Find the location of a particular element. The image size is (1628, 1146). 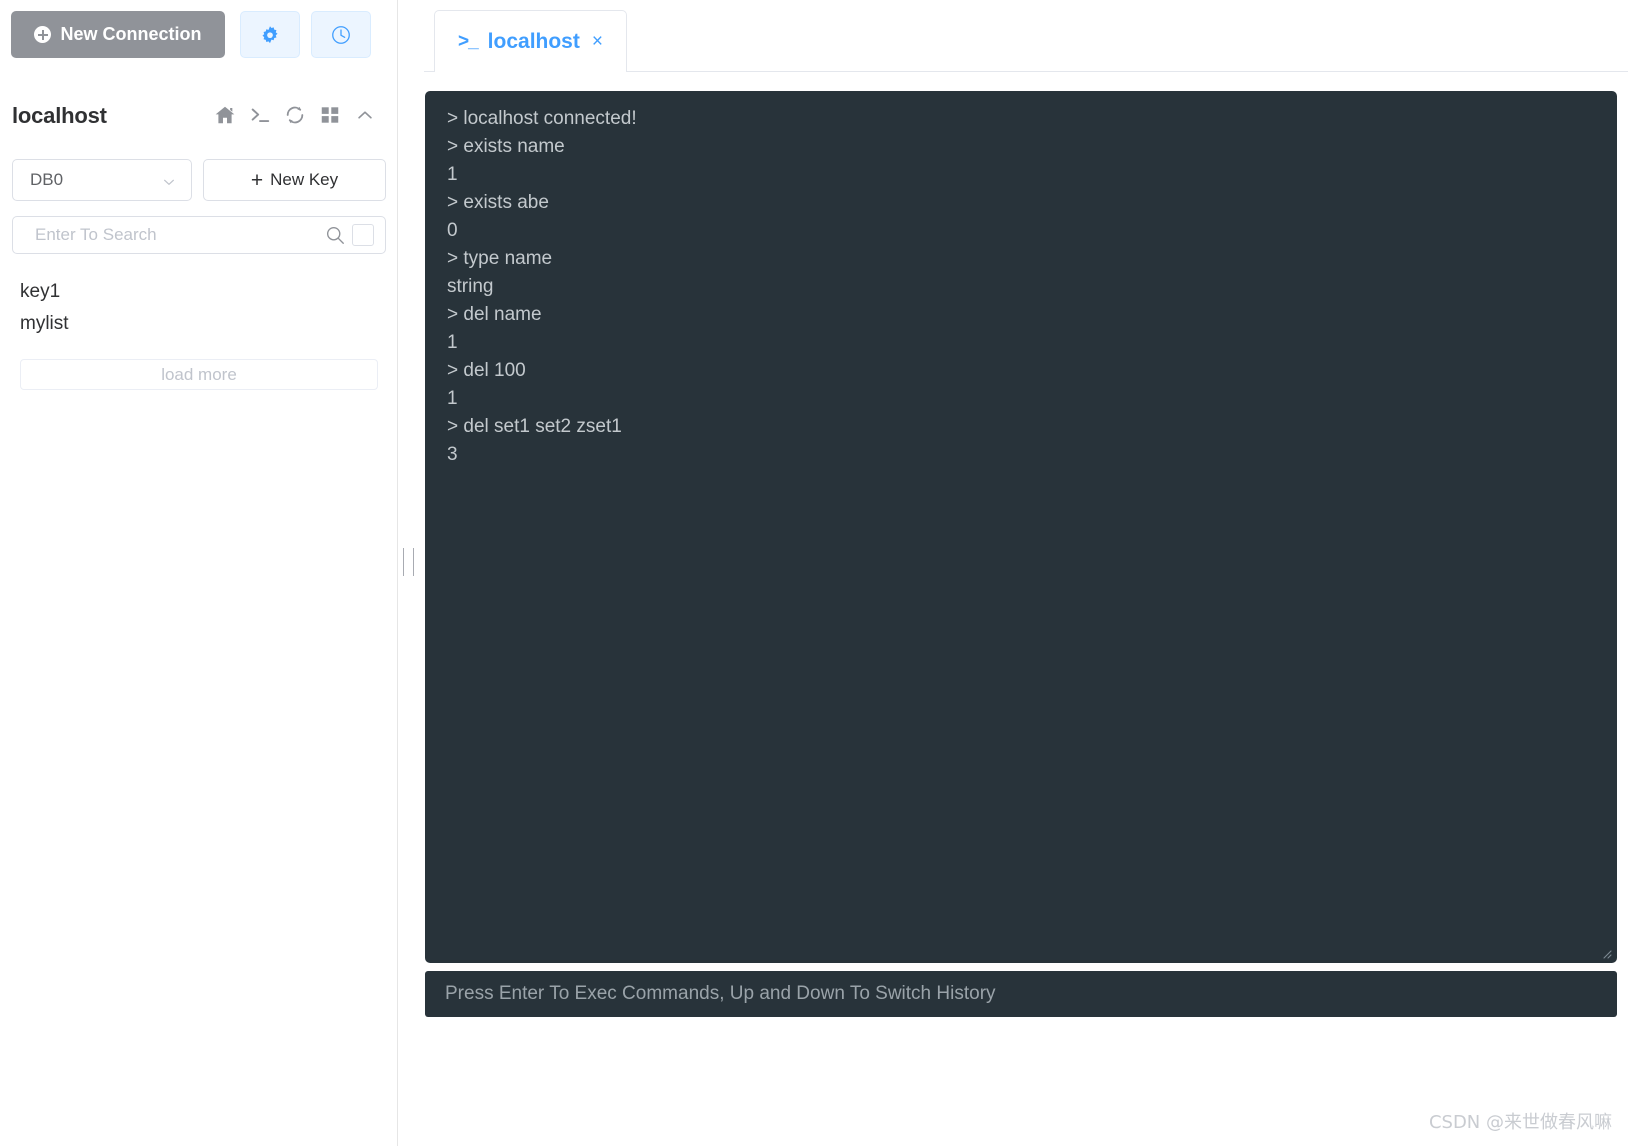

left-toolbar: New Connection is located at coordinates (199, 35).